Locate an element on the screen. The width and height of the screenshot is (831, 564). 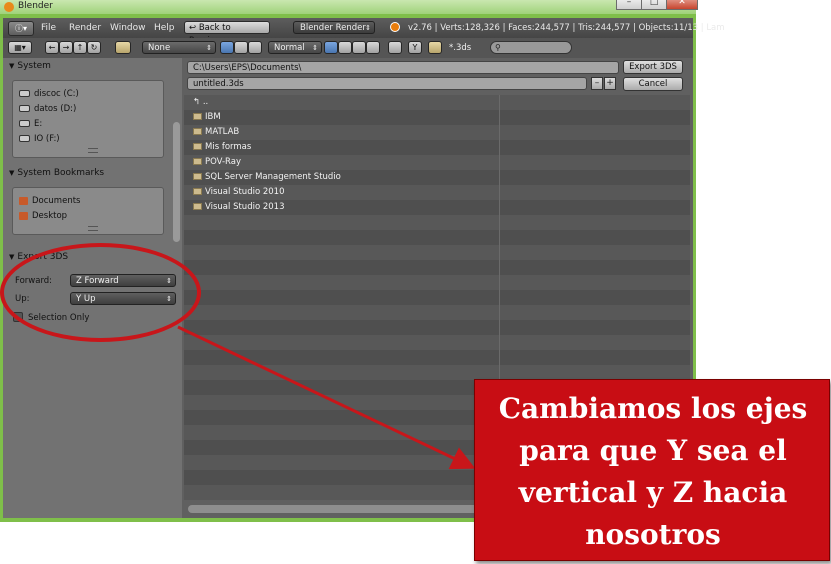
drive-label: E: is located at coordinates (38, 124).